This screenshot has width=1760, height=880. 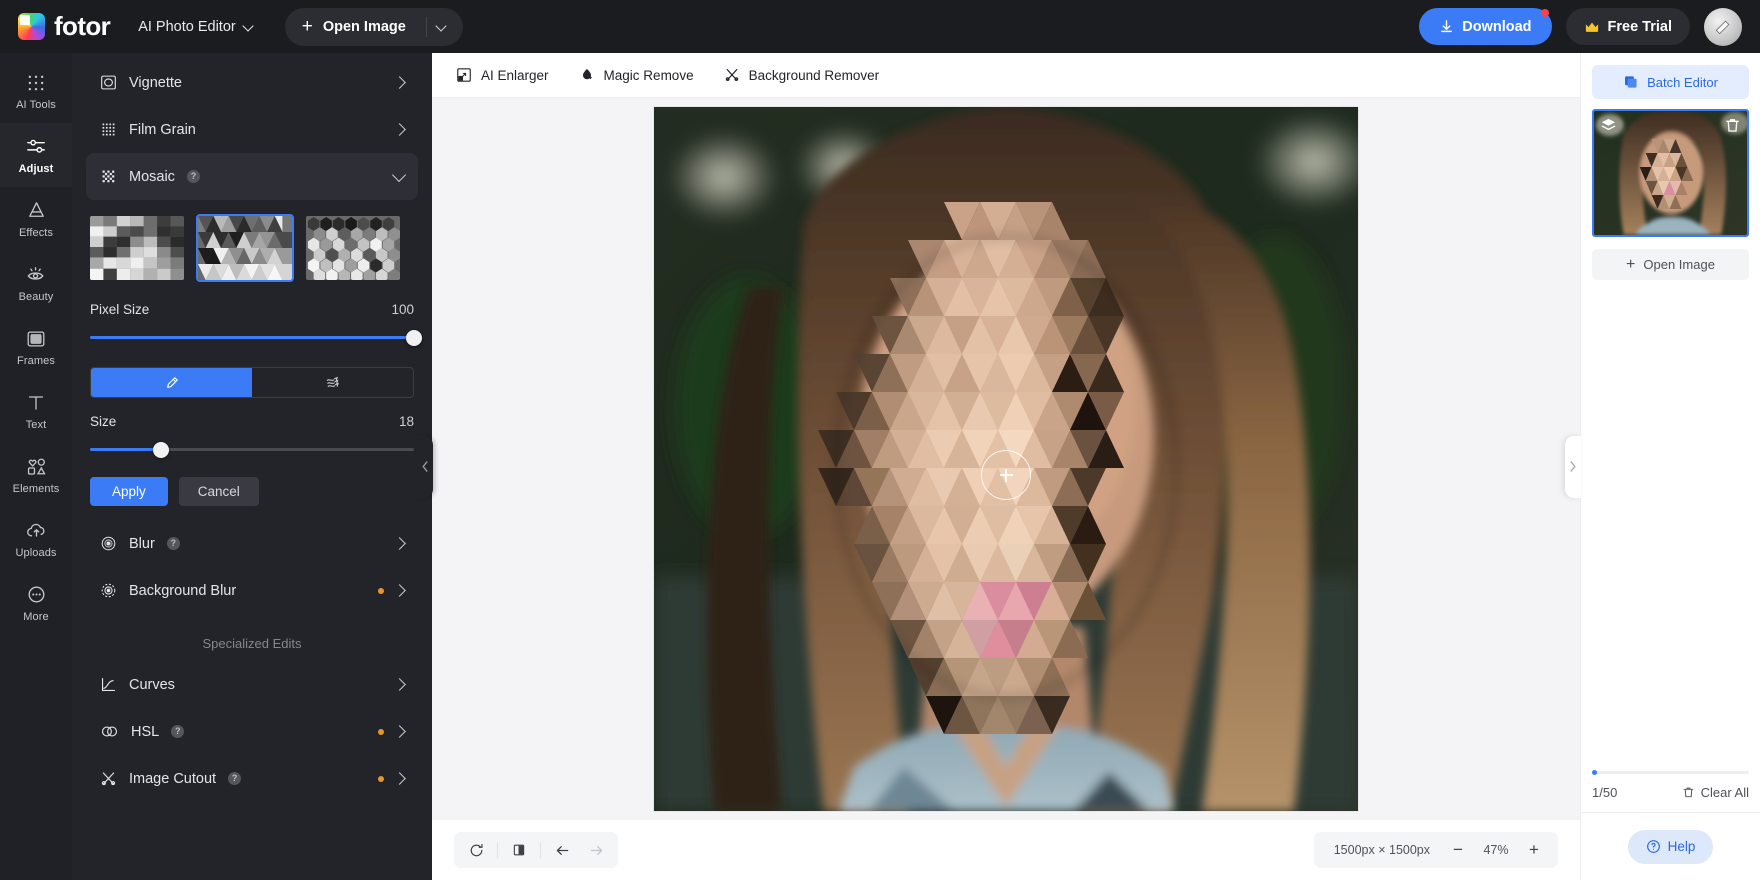 I want to click on open-image-button: + Open Image, so click(x=373, y=26).